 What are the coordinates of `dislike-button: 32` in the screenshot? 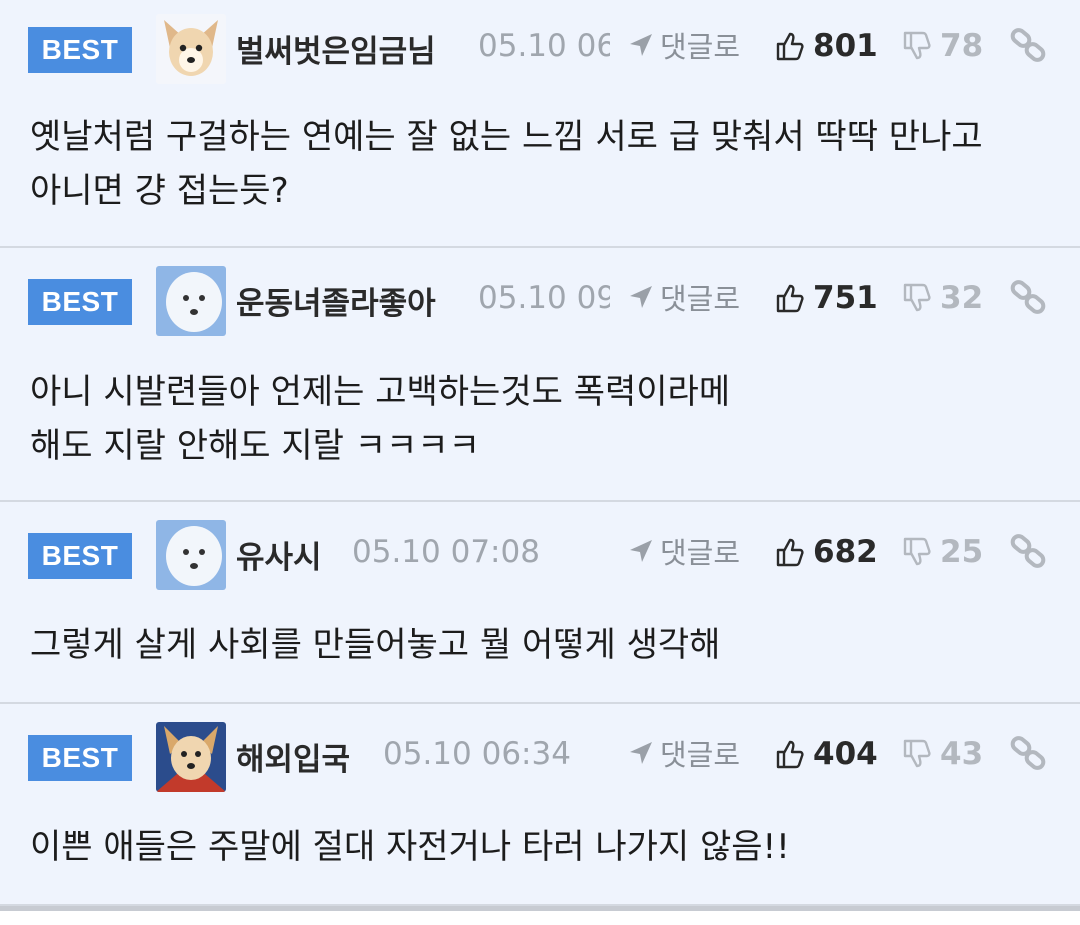 It's located at (942, 298).